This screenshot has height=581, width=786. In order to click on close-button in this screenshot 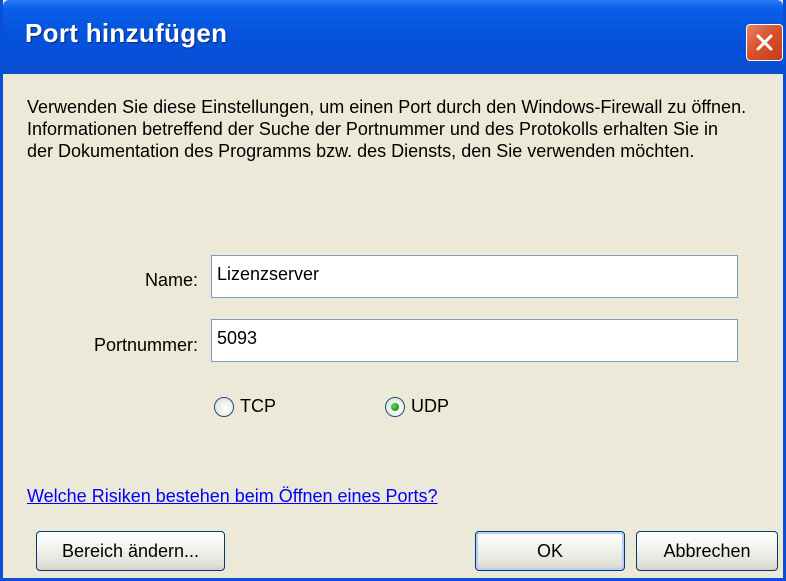, I will do `click(764, 42)`.